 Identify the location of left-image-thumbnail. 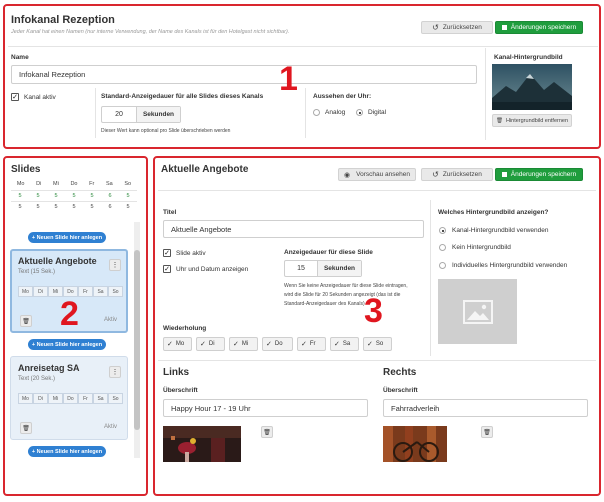
(202, 444).